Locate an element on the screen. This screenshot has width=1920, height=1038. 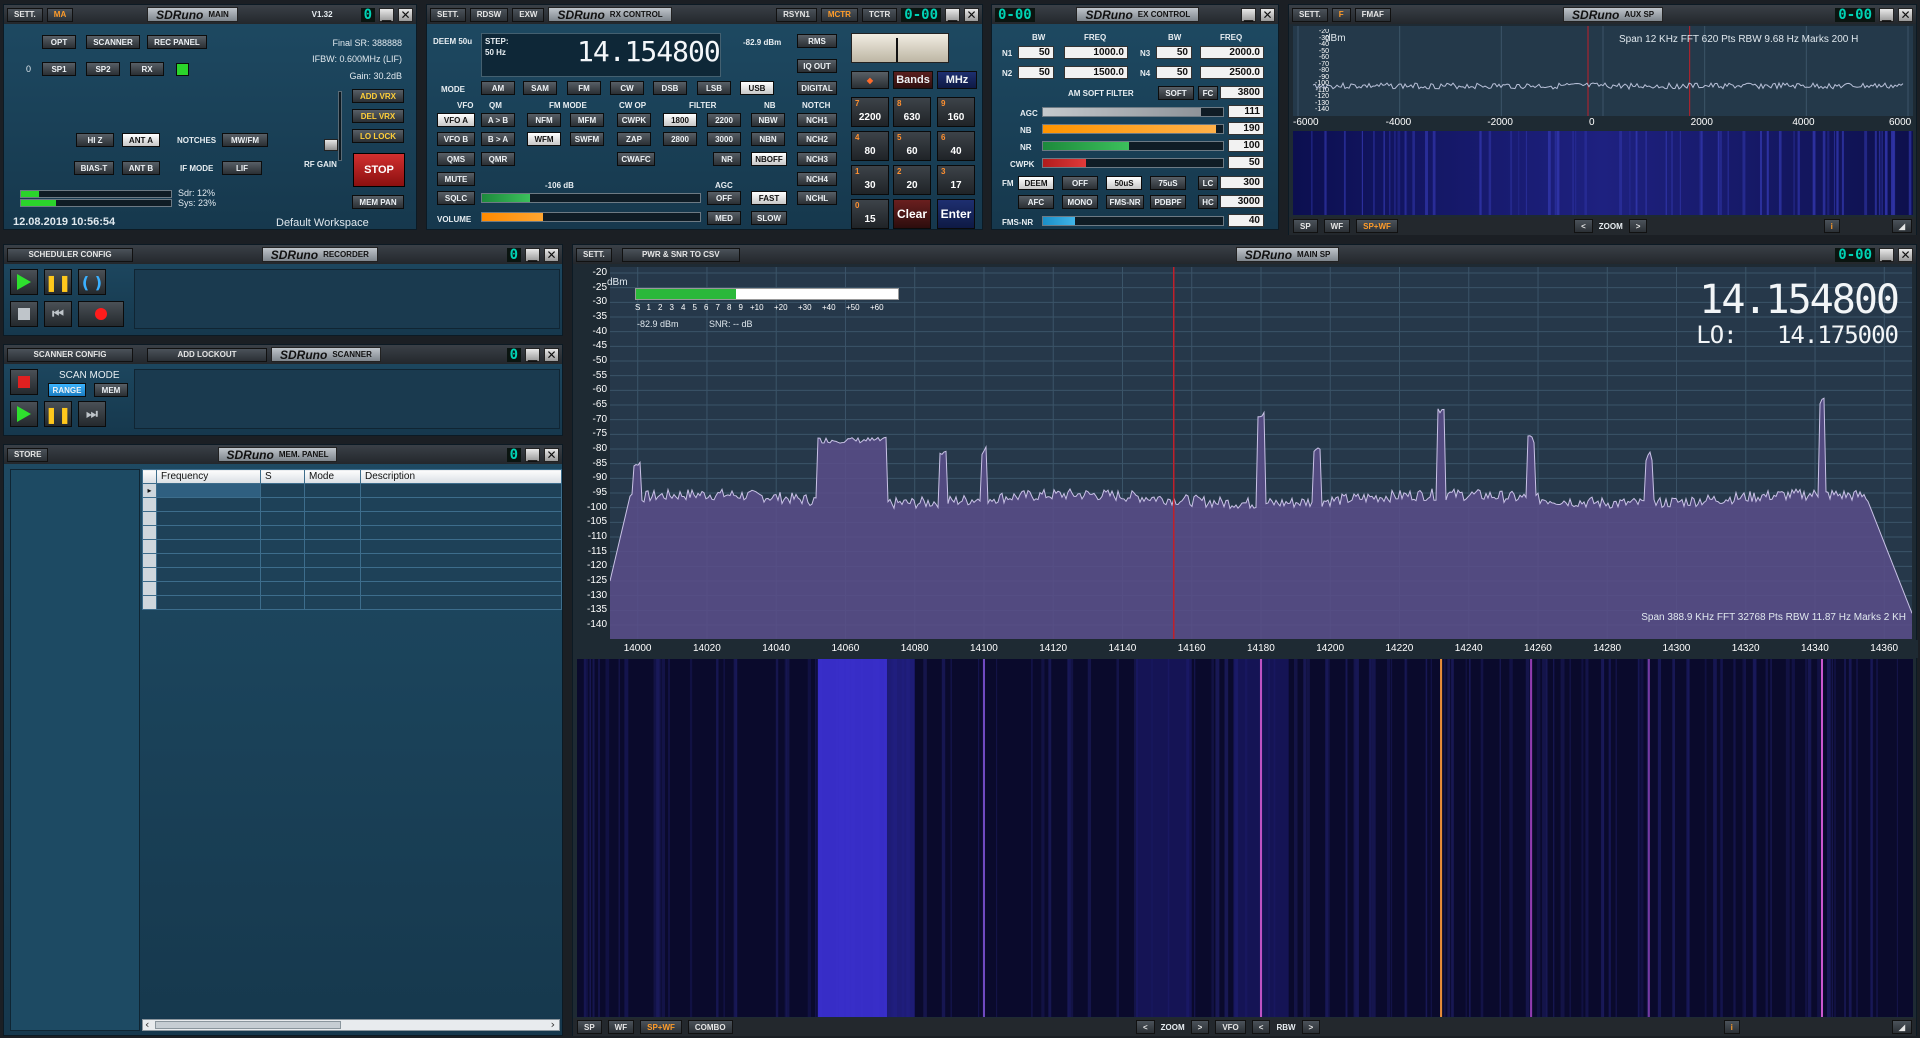
ex-cwpk-value: 50 is located at coordinates (1246, 162).